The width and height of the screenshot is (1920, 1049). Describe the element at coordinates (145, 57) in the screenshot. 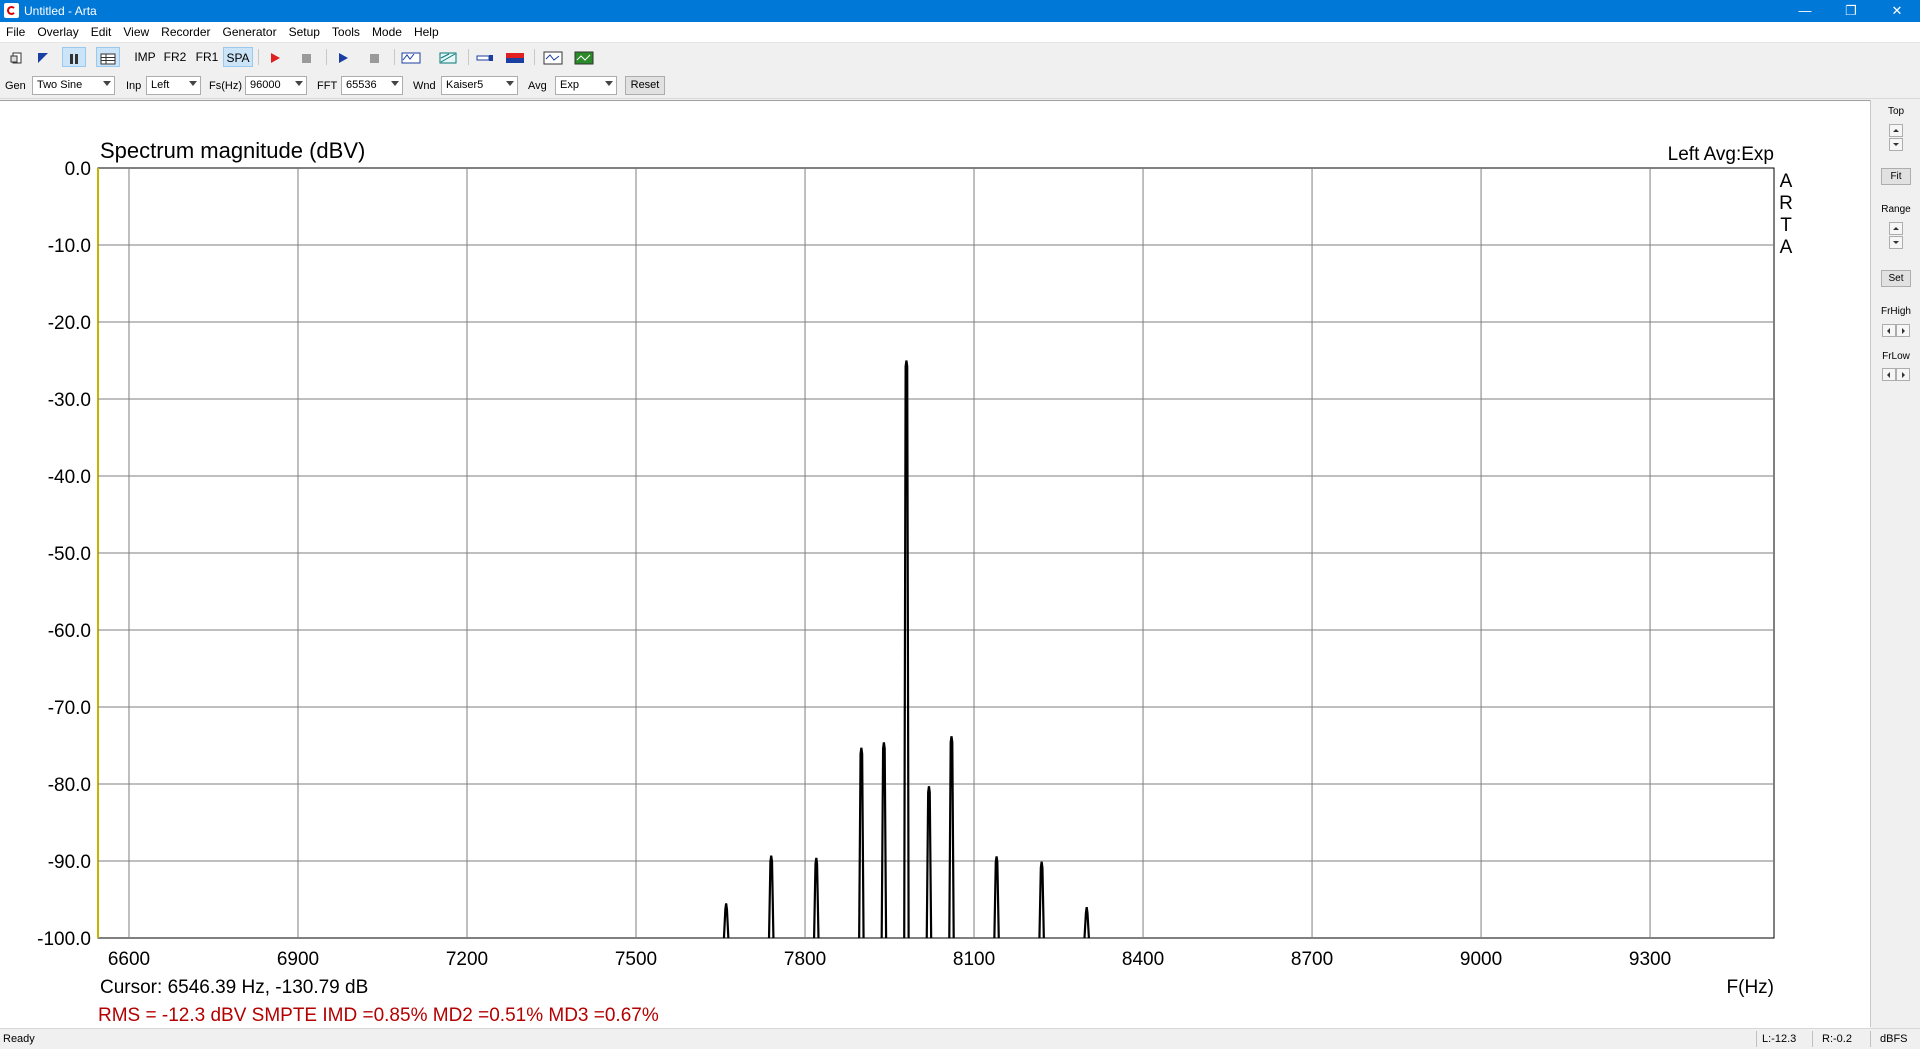

I see `imp-mode-button: IMP` at that location.